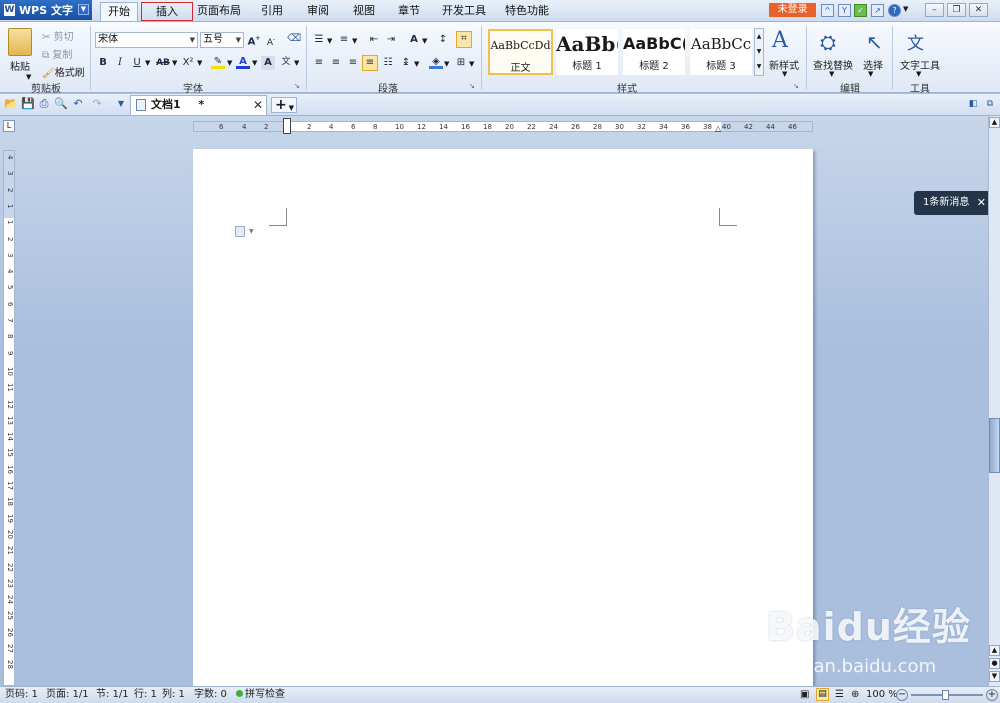 The image size is (1000, 703). What do you see at coordinates (297, 86) in the screenshot?
I see `font-dialog-launcher-icon: ↘` at bounding box center [297, 86].